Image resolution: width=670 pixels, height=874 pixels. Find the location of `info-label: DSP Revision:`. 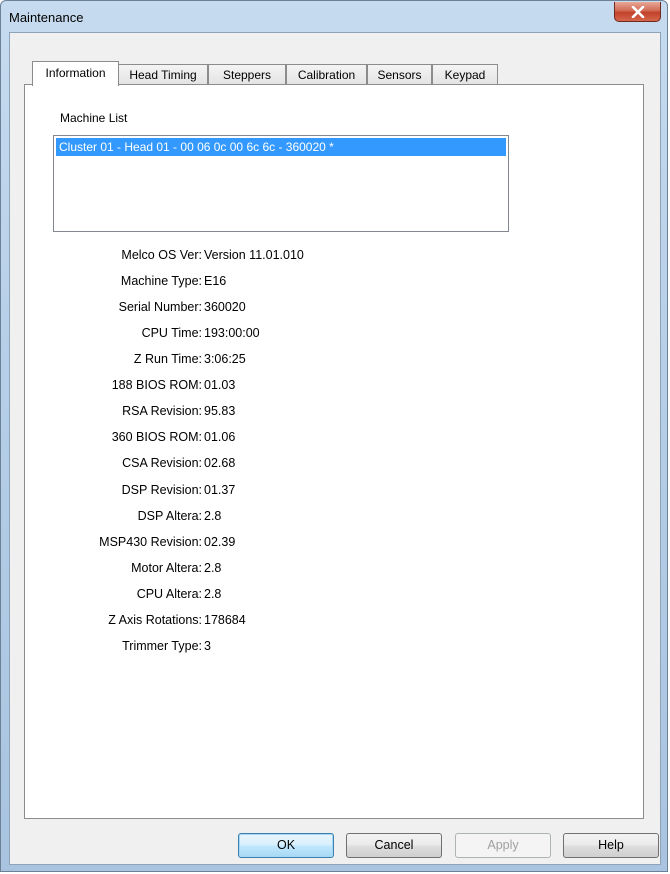

info-label: DSP Revision: is located at coordinates (161, 490).